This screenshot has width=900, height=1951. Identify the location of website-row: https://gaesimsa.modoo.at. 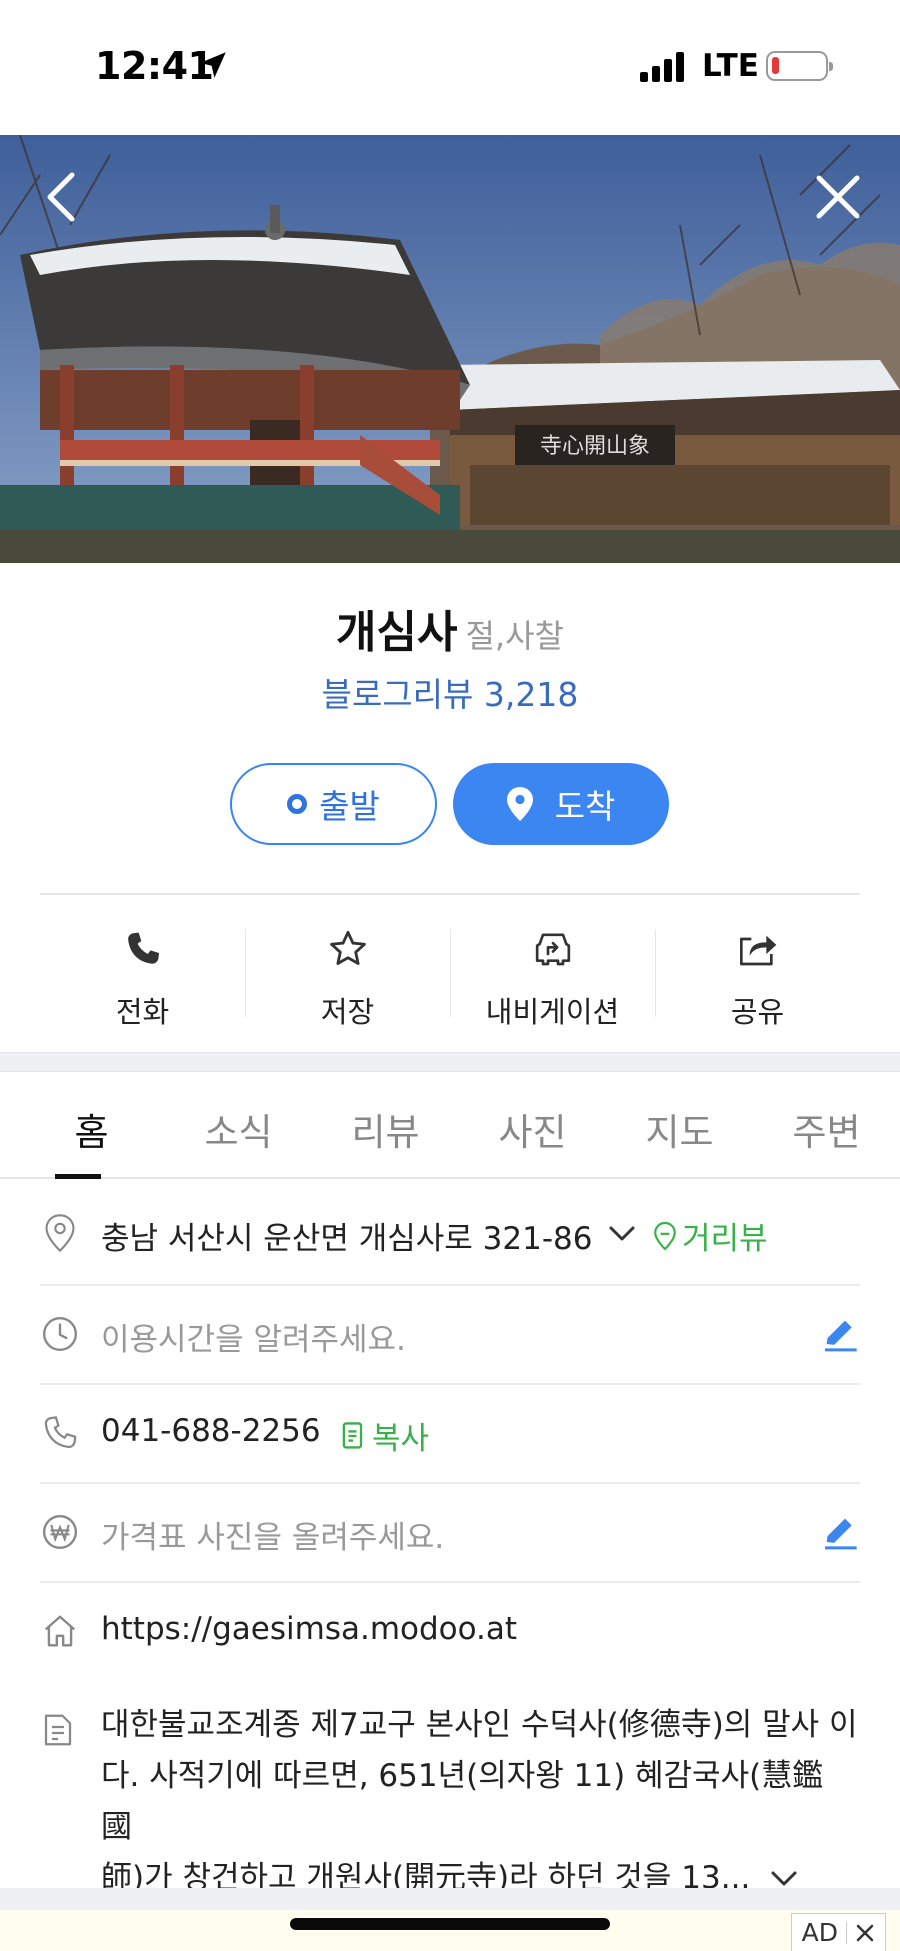
(450, 1632).